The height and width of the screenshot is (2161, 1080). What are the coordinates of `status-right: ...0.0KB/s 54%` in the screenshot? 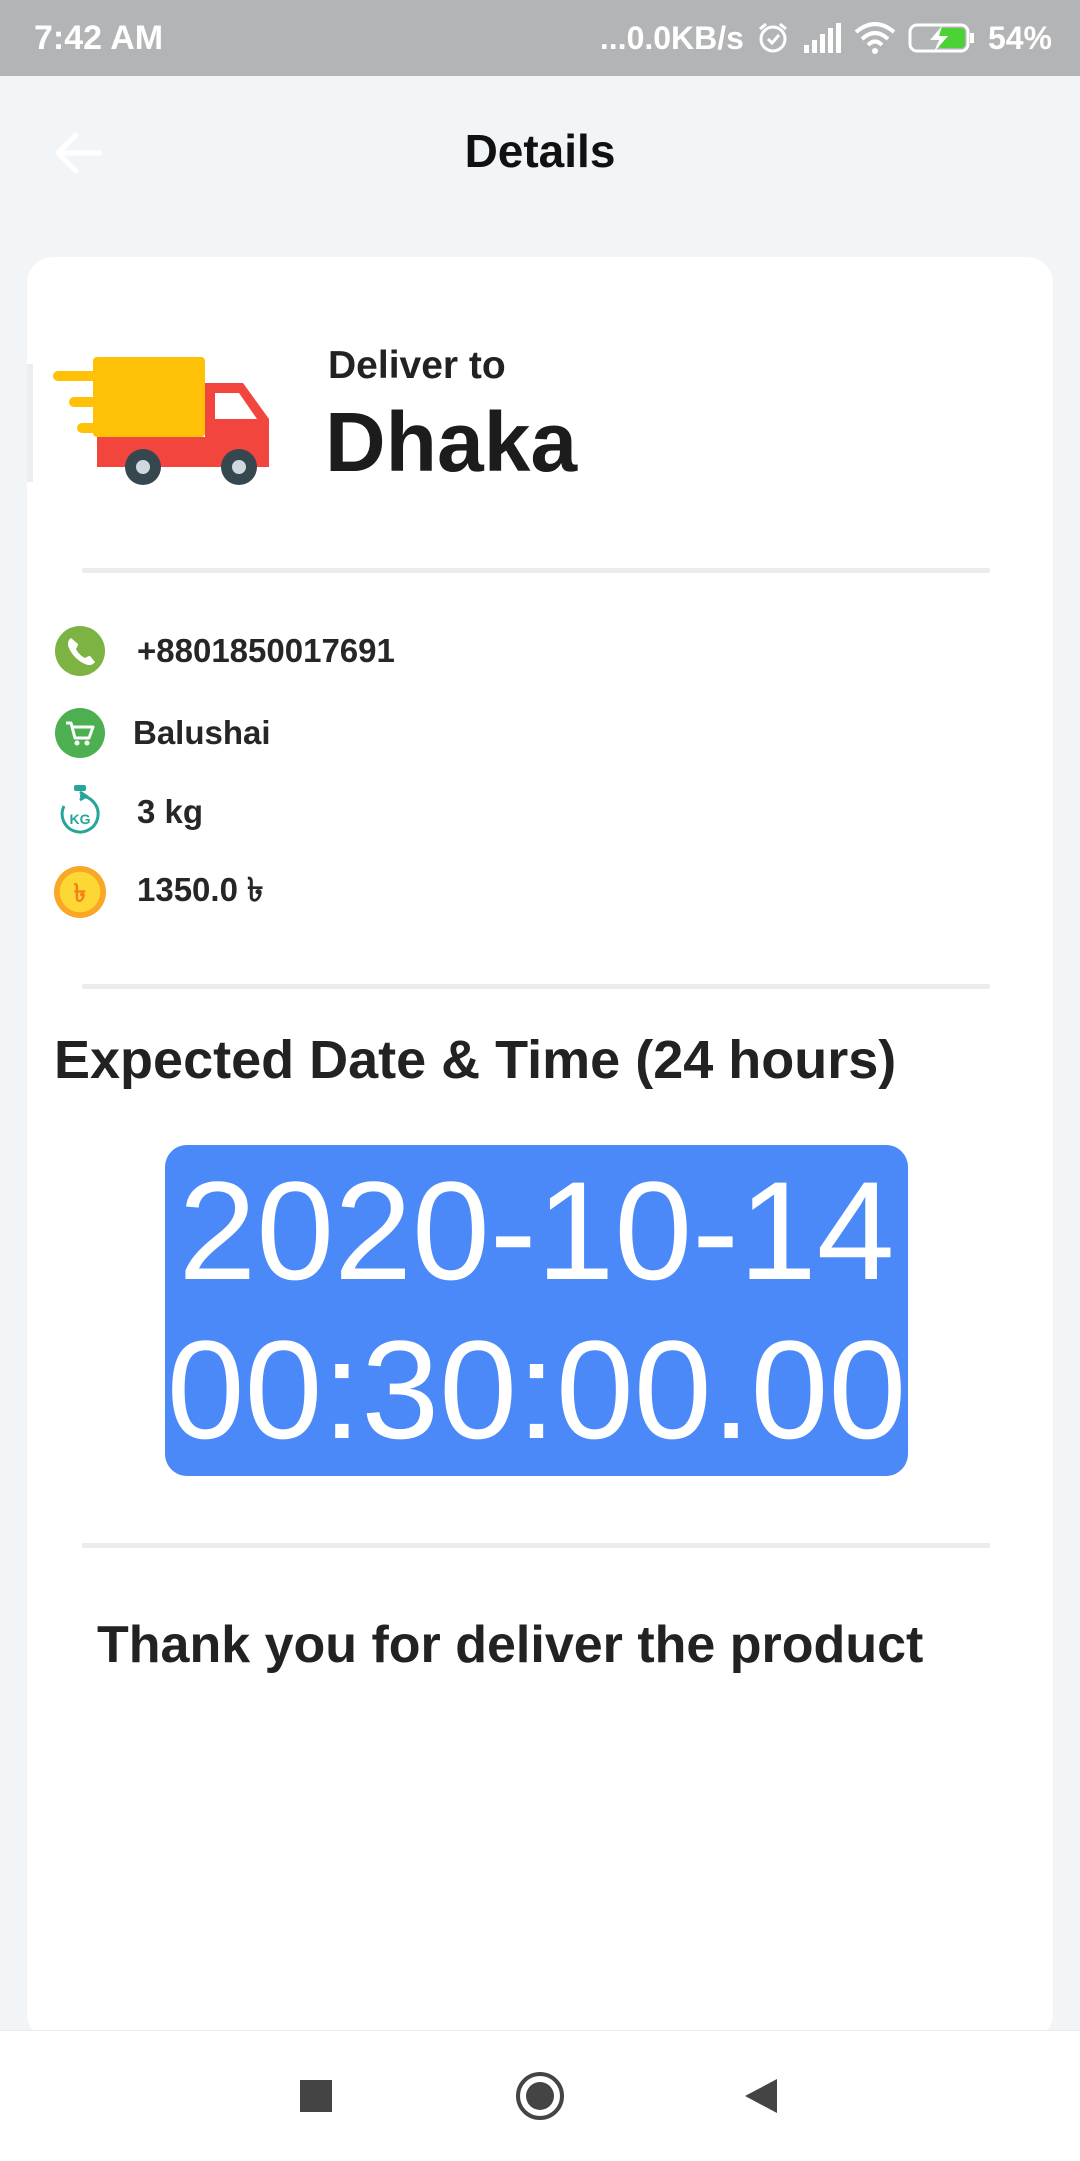 It's located at (826, 38).